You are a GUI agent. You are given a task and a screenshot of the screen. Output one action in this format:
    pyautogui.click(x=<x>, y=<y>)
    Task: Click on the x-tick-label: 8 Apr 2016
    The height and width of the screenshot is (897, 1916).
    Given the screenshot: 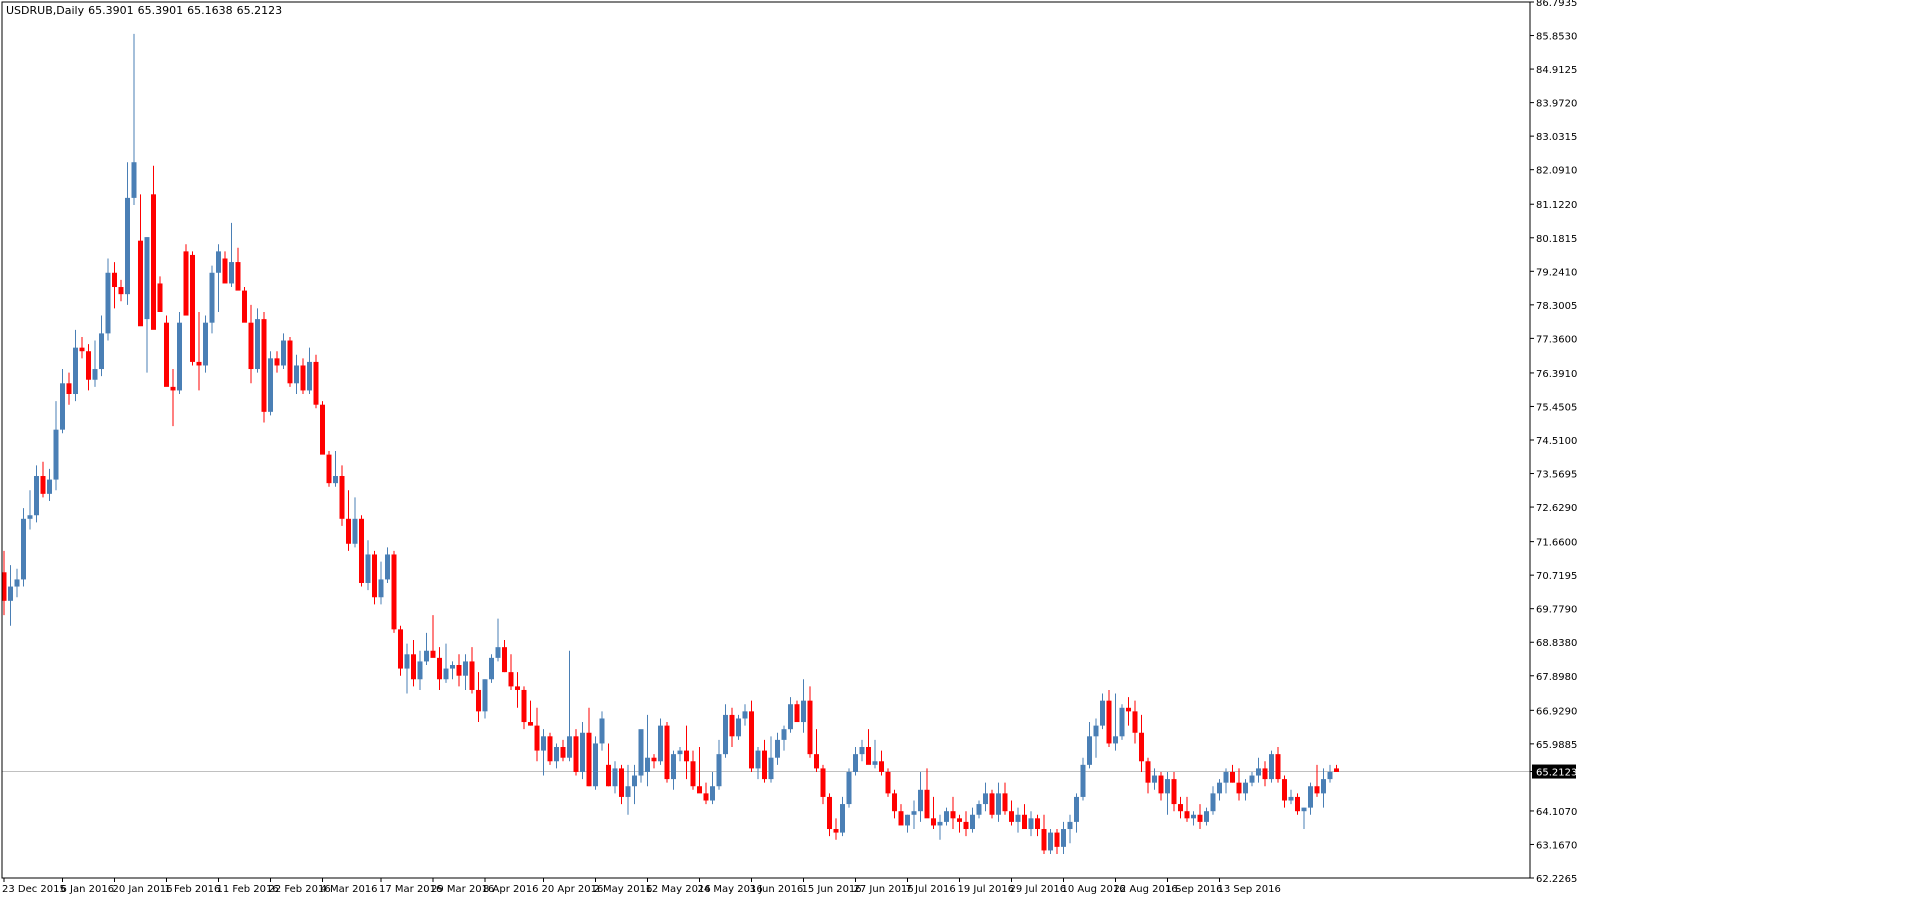 What is the action you would take?
    pyautogui.click(x=510, y=889)
    